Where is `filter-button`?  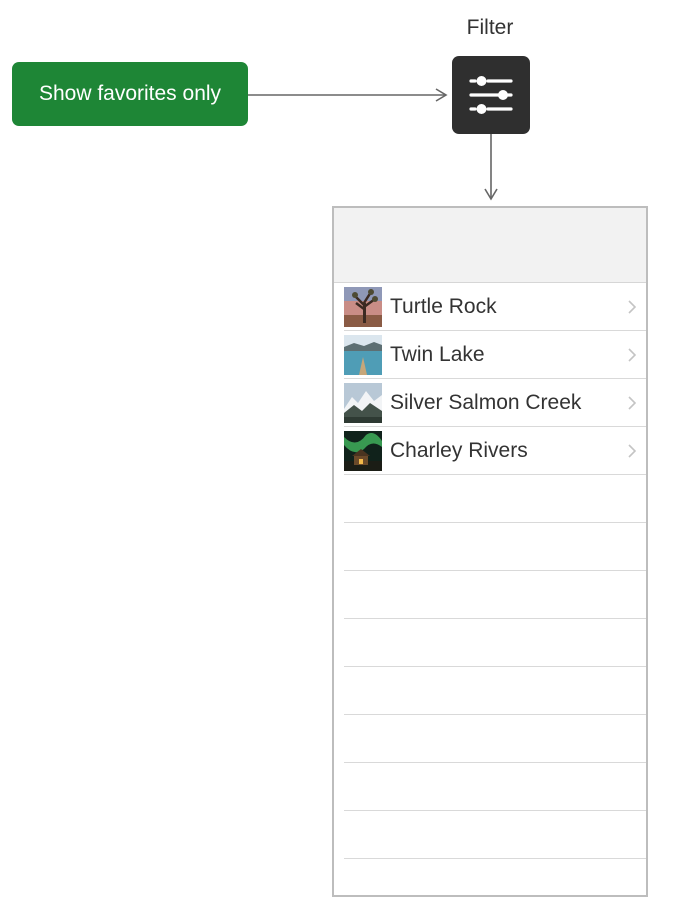
filter-button is located at coordinates (491, 95).